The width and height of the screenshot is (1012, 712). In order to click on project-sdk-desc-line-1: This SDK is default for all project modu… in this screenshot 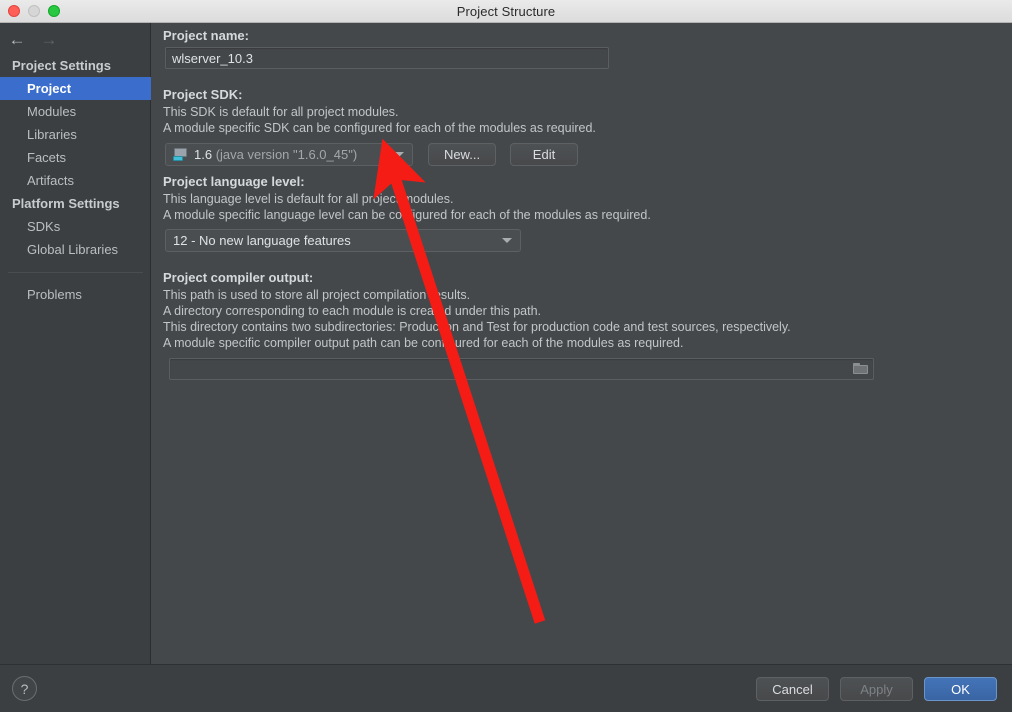, I will do `click(281, 112)`.